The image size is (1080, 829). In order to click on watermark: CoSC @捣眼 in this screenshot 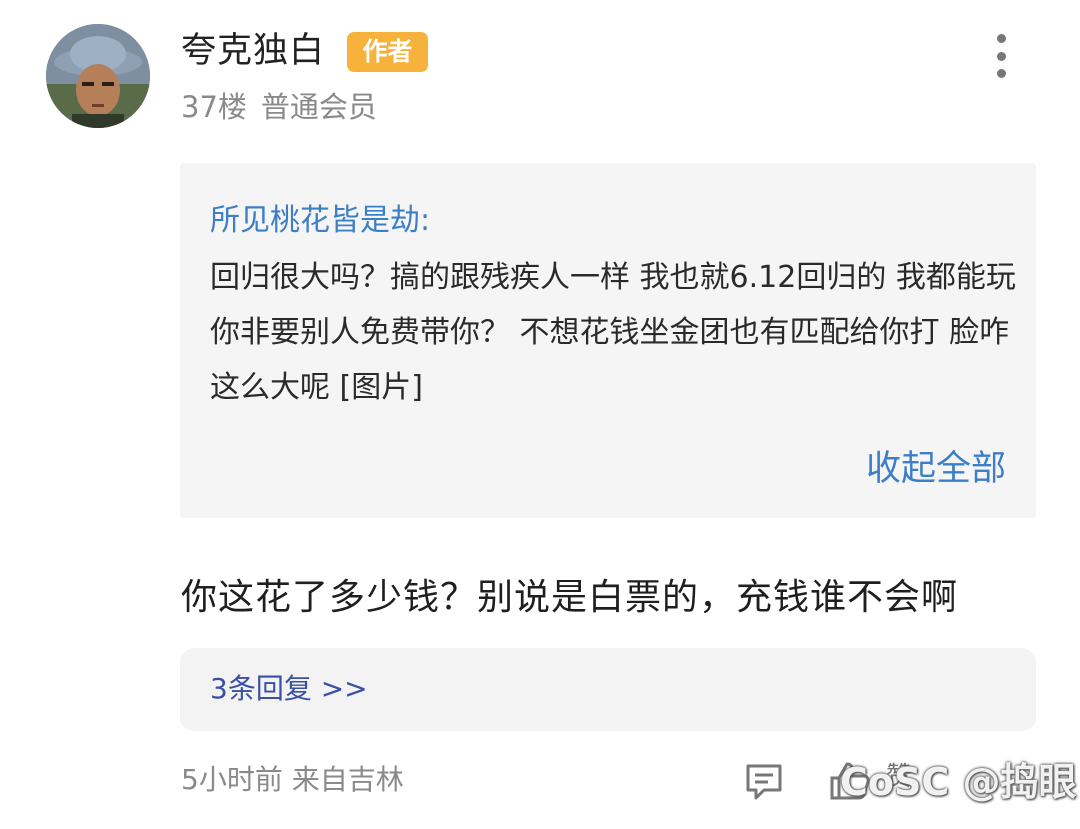, I will do `click(958, 782)`.